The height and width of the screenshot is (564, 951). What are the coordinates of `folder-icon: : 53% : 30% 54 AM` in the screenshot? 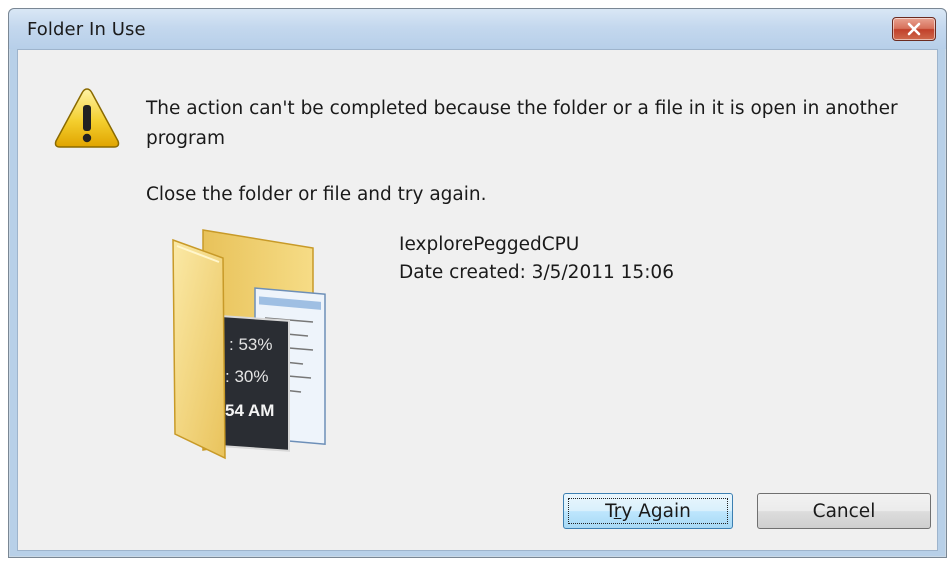 It's located at (249, 344).